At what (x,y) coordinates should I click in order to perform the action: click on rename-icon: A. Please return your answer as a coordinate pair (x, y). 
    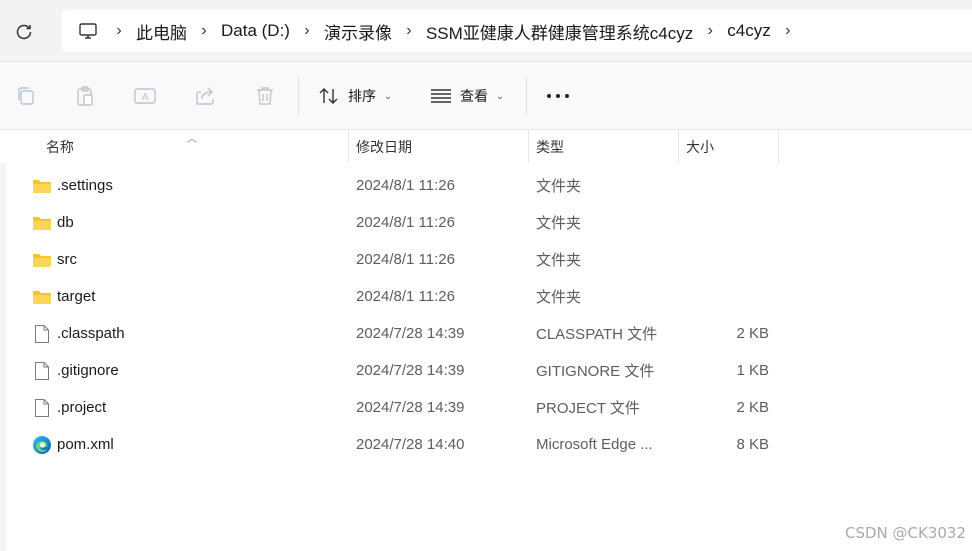
    Looking at the image, I should click on (145, 96).